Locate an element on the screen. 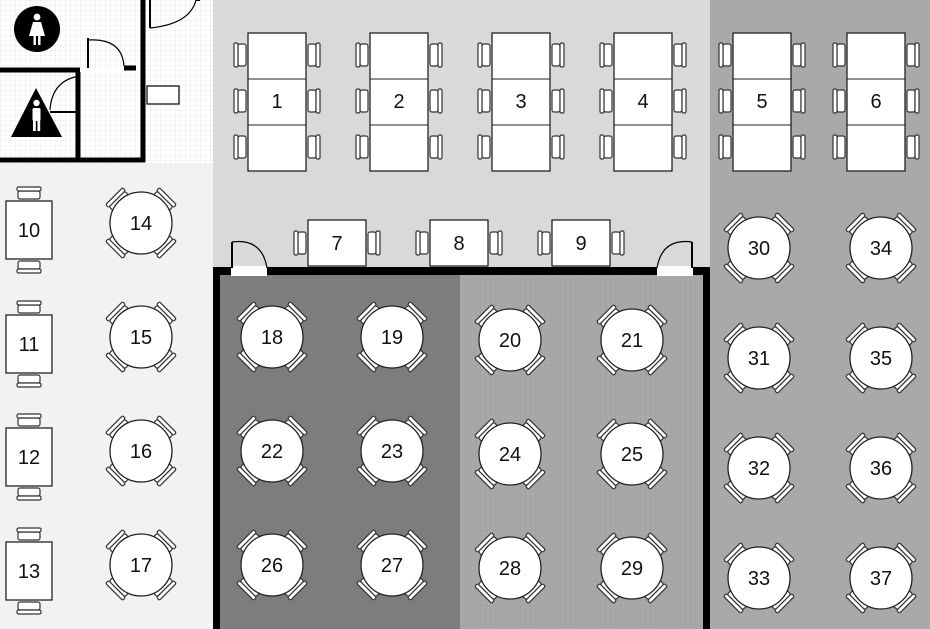  table-number-label: 2 is located at coordinates (398, 102).